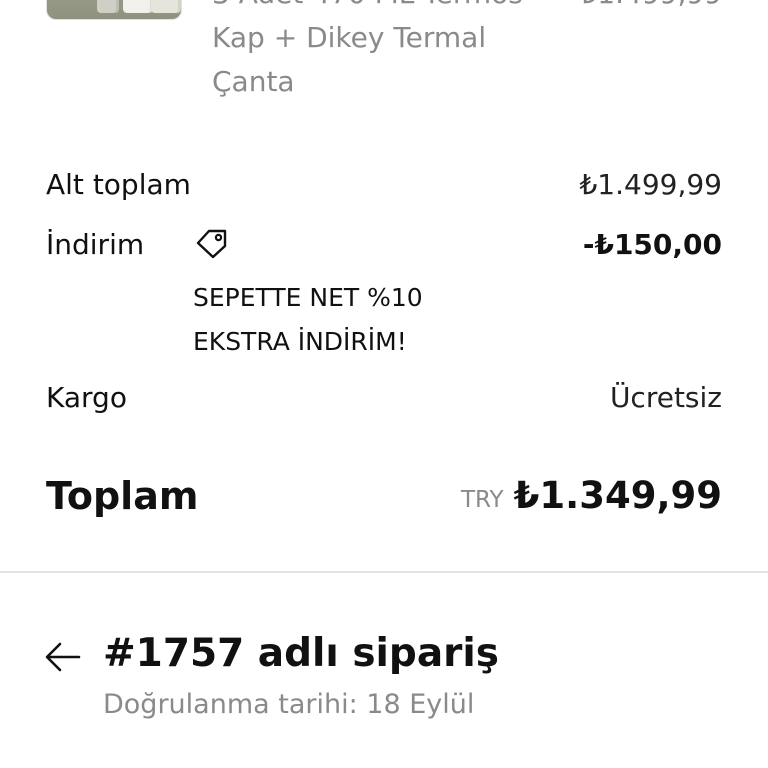 The height and width of the screenshot is (768, 768). Describe the element at coordinates (367, 5) in the screenshot. I see `product-title-line: 3 Adet 470 ML Termos` at that location.